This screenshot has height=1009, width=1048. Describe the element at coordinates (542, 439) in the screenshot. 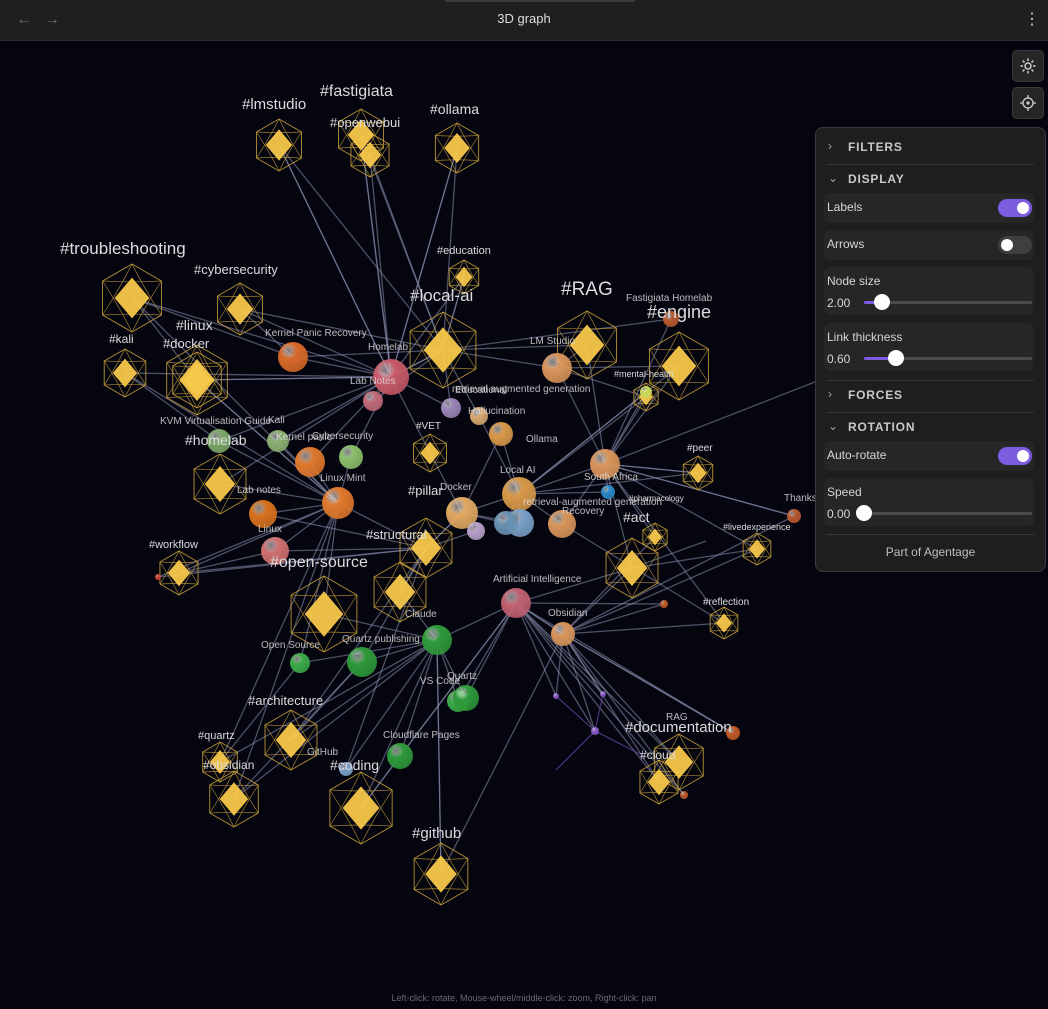

I see `node-label: Ollama` at that location.